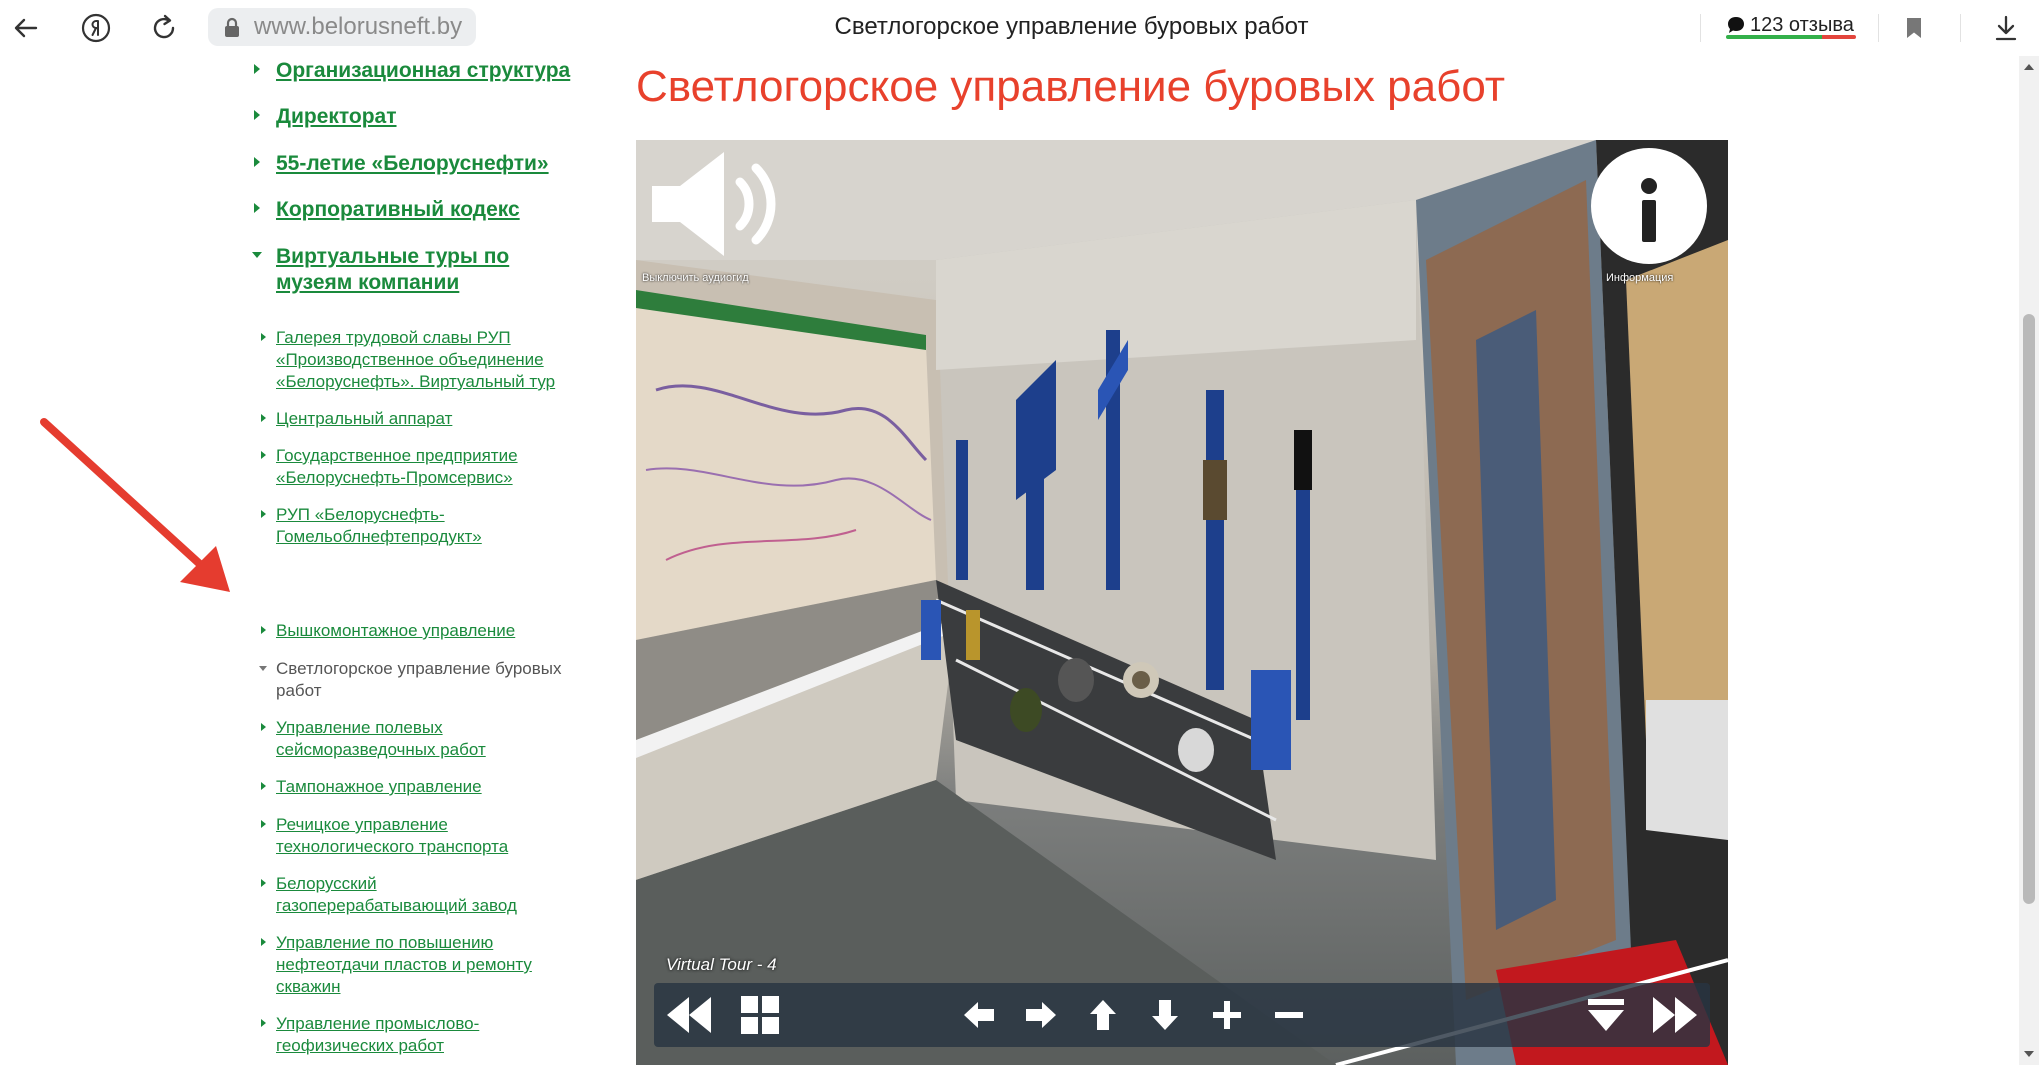  I want to click on submenu-link: Белорусский газоперерабатывающий завод, so click(408, 895).